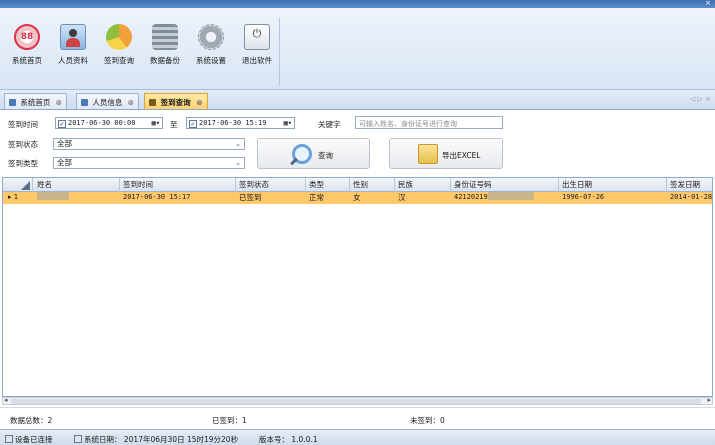  I want to click on end-date-value: 2017-06-30 15:19, so click(233, 123).